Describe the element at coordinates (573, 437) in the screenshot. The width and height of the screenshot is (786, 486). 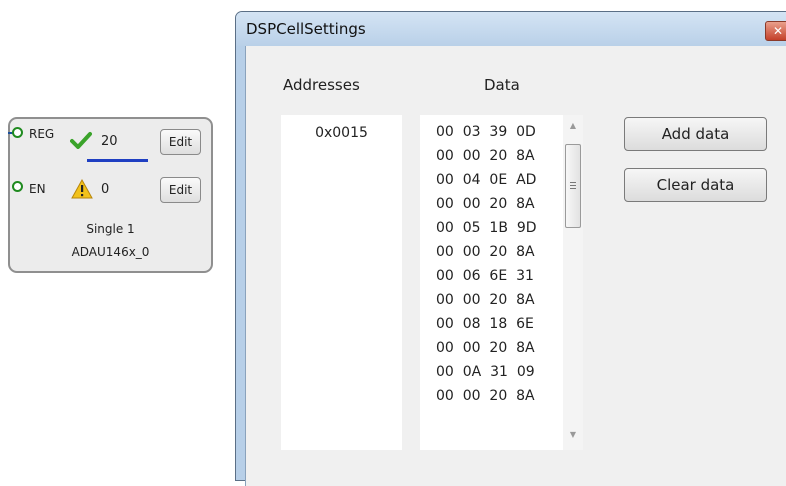
I see `scroll-down-arrow-icon: ▼` at that location.